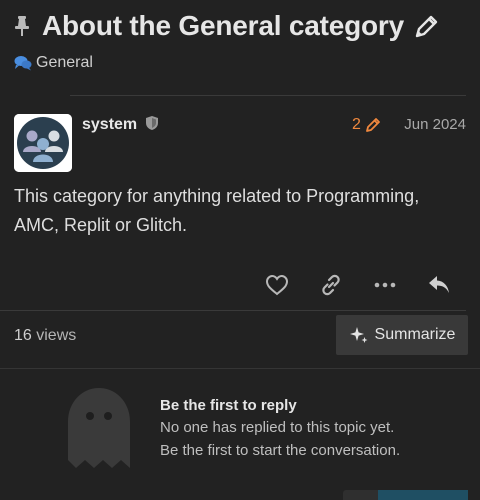 The image size is (480, 500). I want to click on summarize-button: Summarize, so click(402, 335).